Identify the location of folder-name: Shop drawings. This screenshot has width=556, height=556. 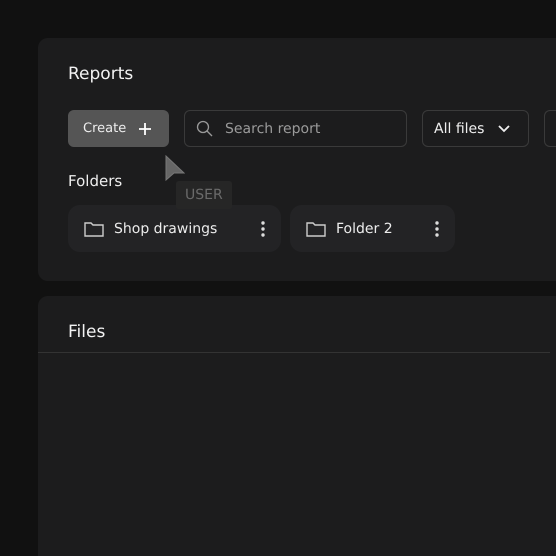
(166, 228).